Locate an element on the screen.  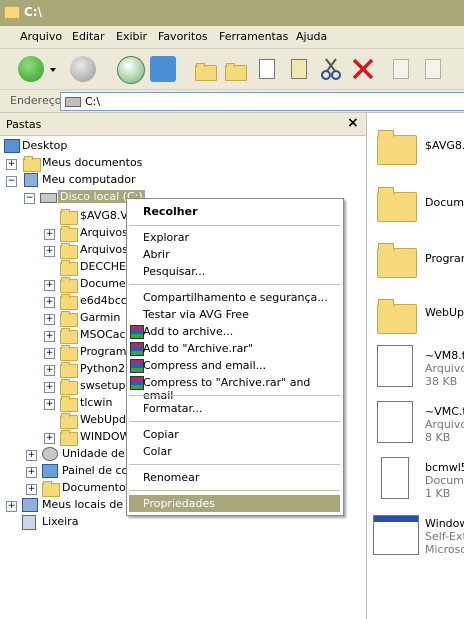
menu-item-copy: Copiar is located at coordinates (161, 434).